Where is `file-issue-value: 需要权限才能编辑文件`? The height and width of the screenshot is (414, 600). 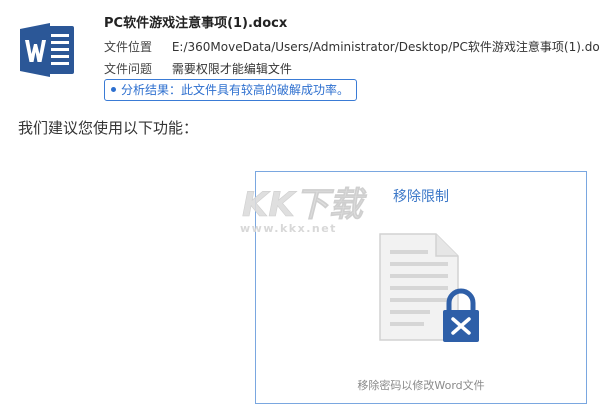
file-issue-value: 需要权限才能编辑文件 is located at coordinates (231, 69).